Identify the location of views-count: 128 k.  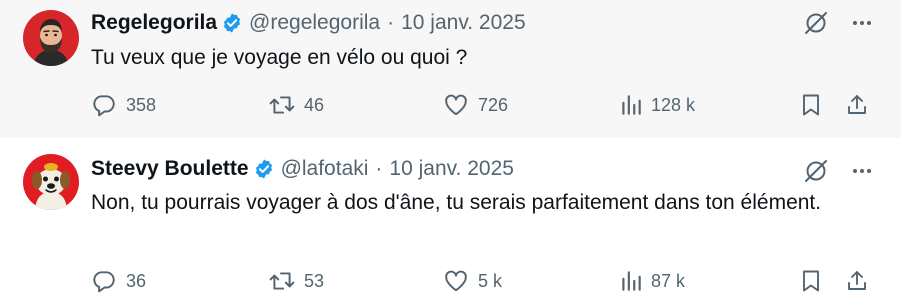
(673, 104).